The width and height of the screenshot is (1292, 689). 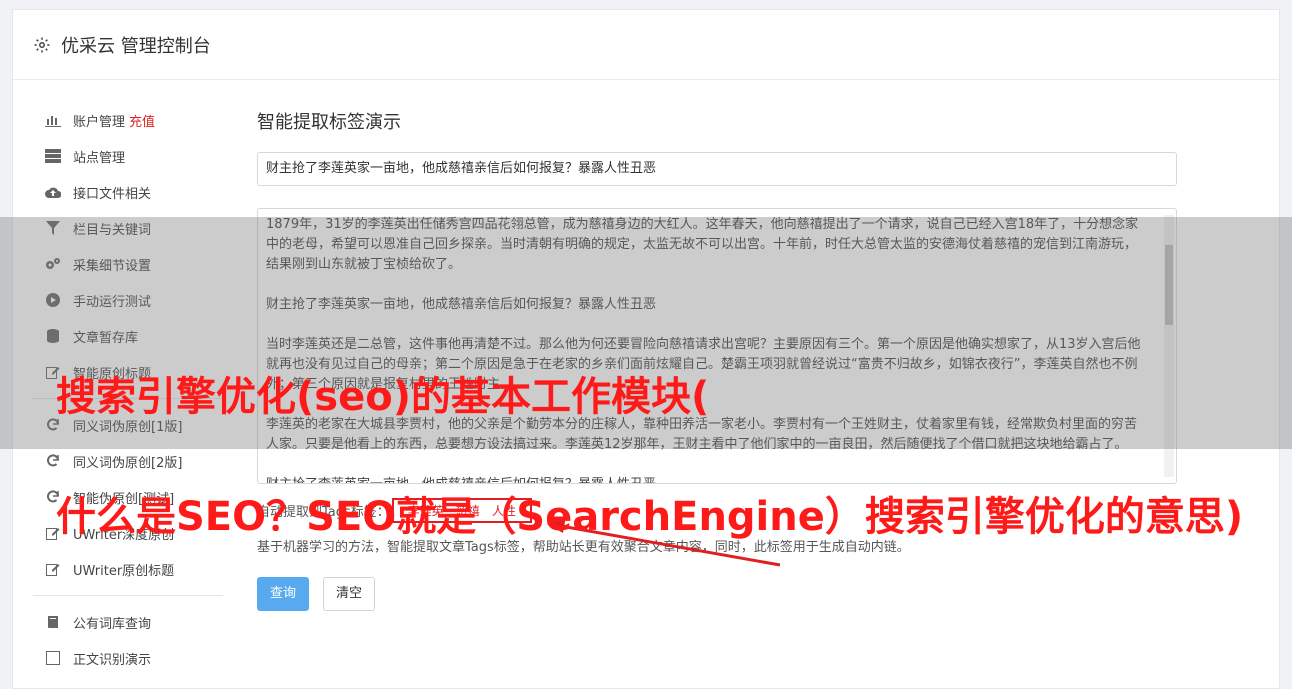 What do you see at coordinates (128, 595) in the screenshot?
I see `sidebar-divider` at bounding box center [128, 595].